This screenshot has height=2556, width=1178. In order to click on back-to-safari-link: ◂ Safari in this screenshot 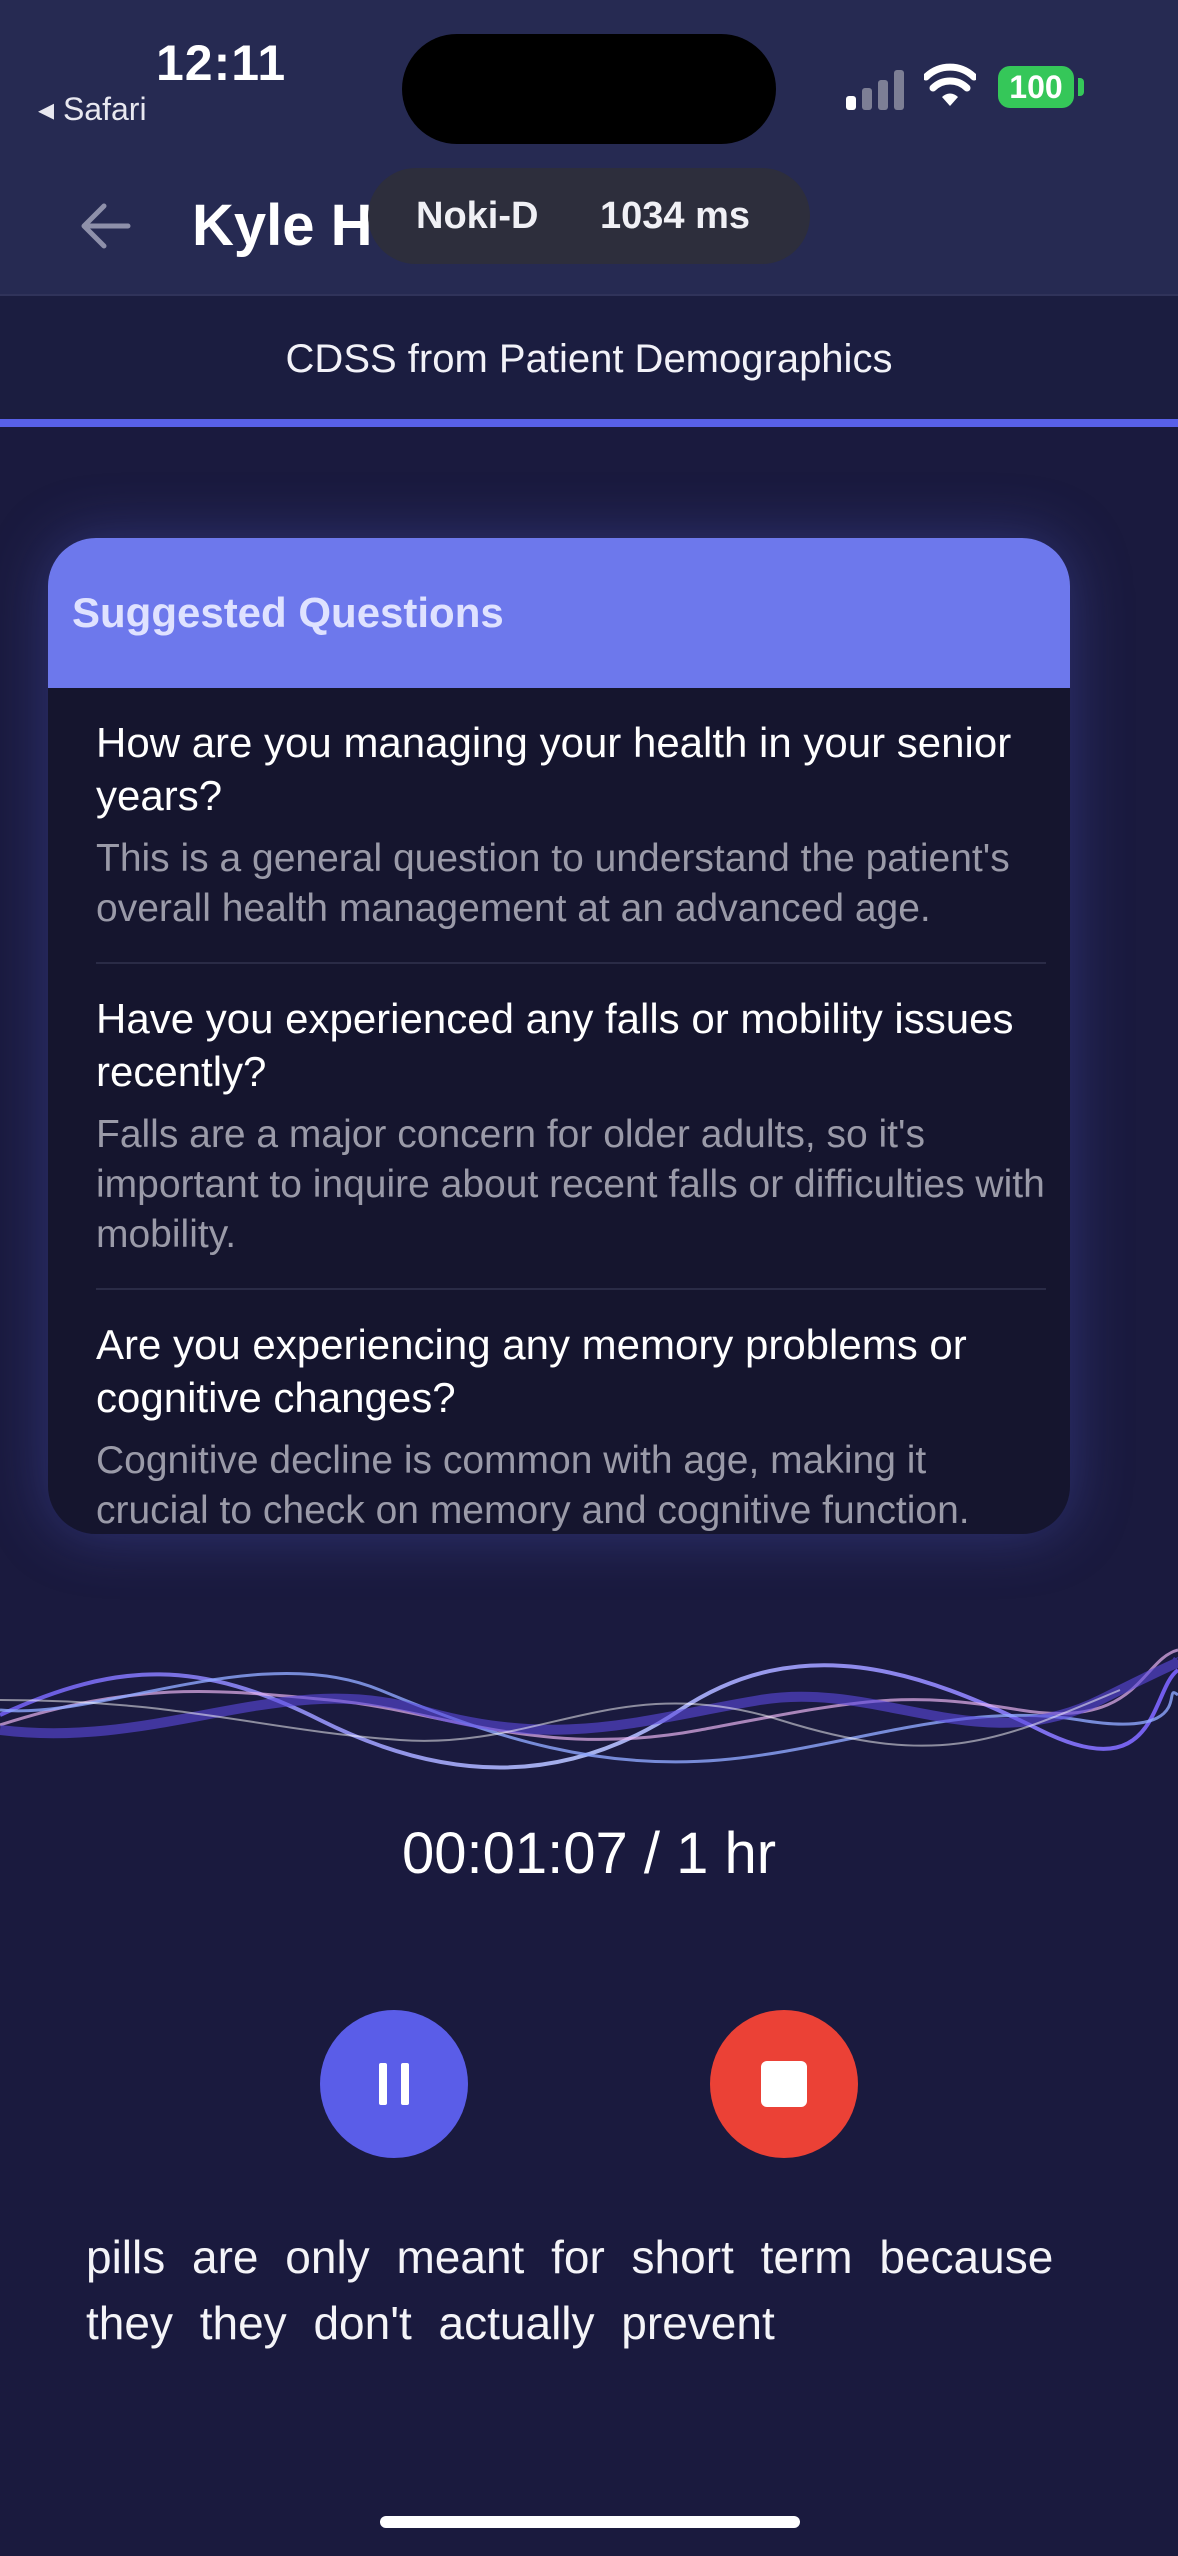, I will do `click(92, 109)`.